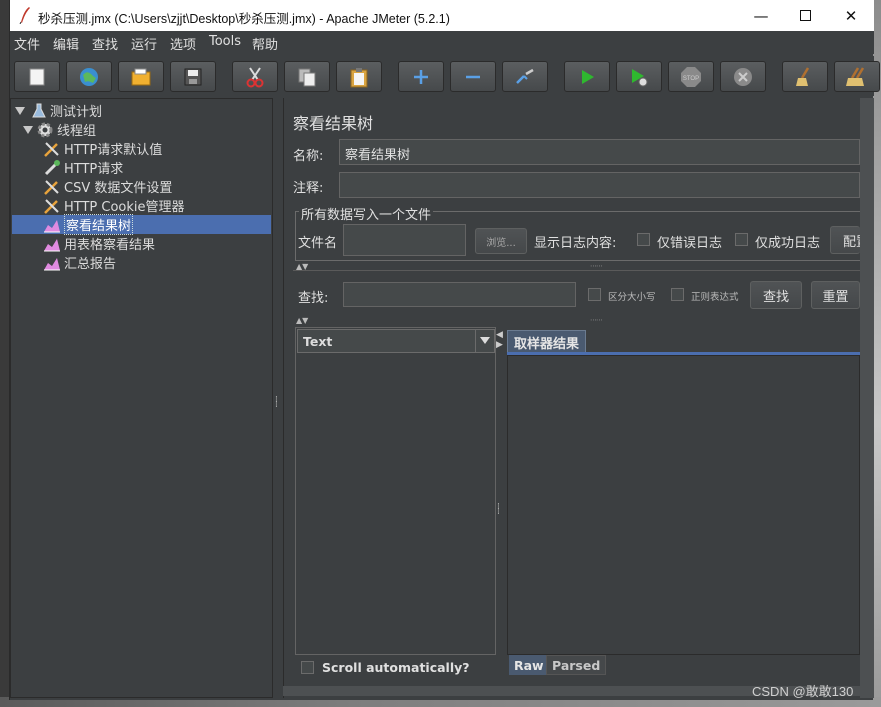 This screenshot has width=881, height=707. Describe the element at coordinates (599, 185) in the screenshot. I see `comment-field` at that location.